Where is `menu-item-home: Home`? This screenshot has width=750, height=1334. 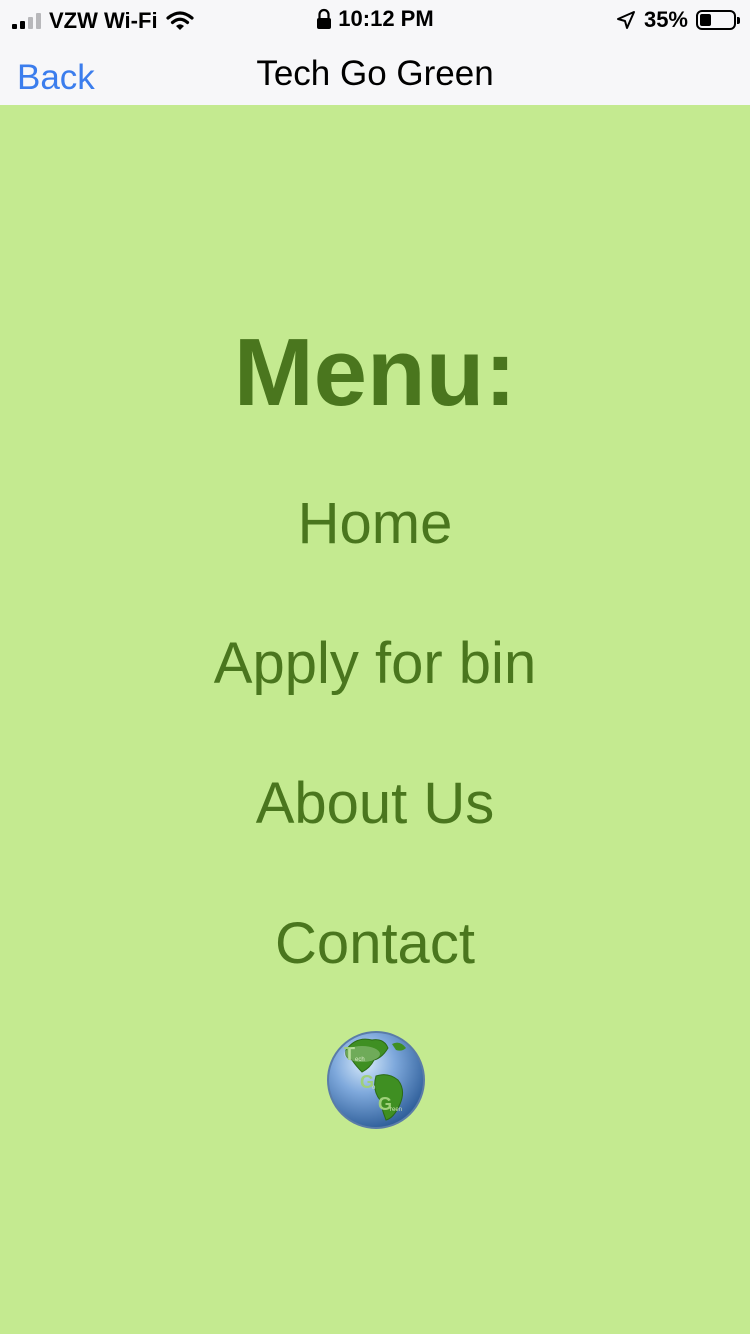
menu-item-home: Home is located at coordinates (375, 523).